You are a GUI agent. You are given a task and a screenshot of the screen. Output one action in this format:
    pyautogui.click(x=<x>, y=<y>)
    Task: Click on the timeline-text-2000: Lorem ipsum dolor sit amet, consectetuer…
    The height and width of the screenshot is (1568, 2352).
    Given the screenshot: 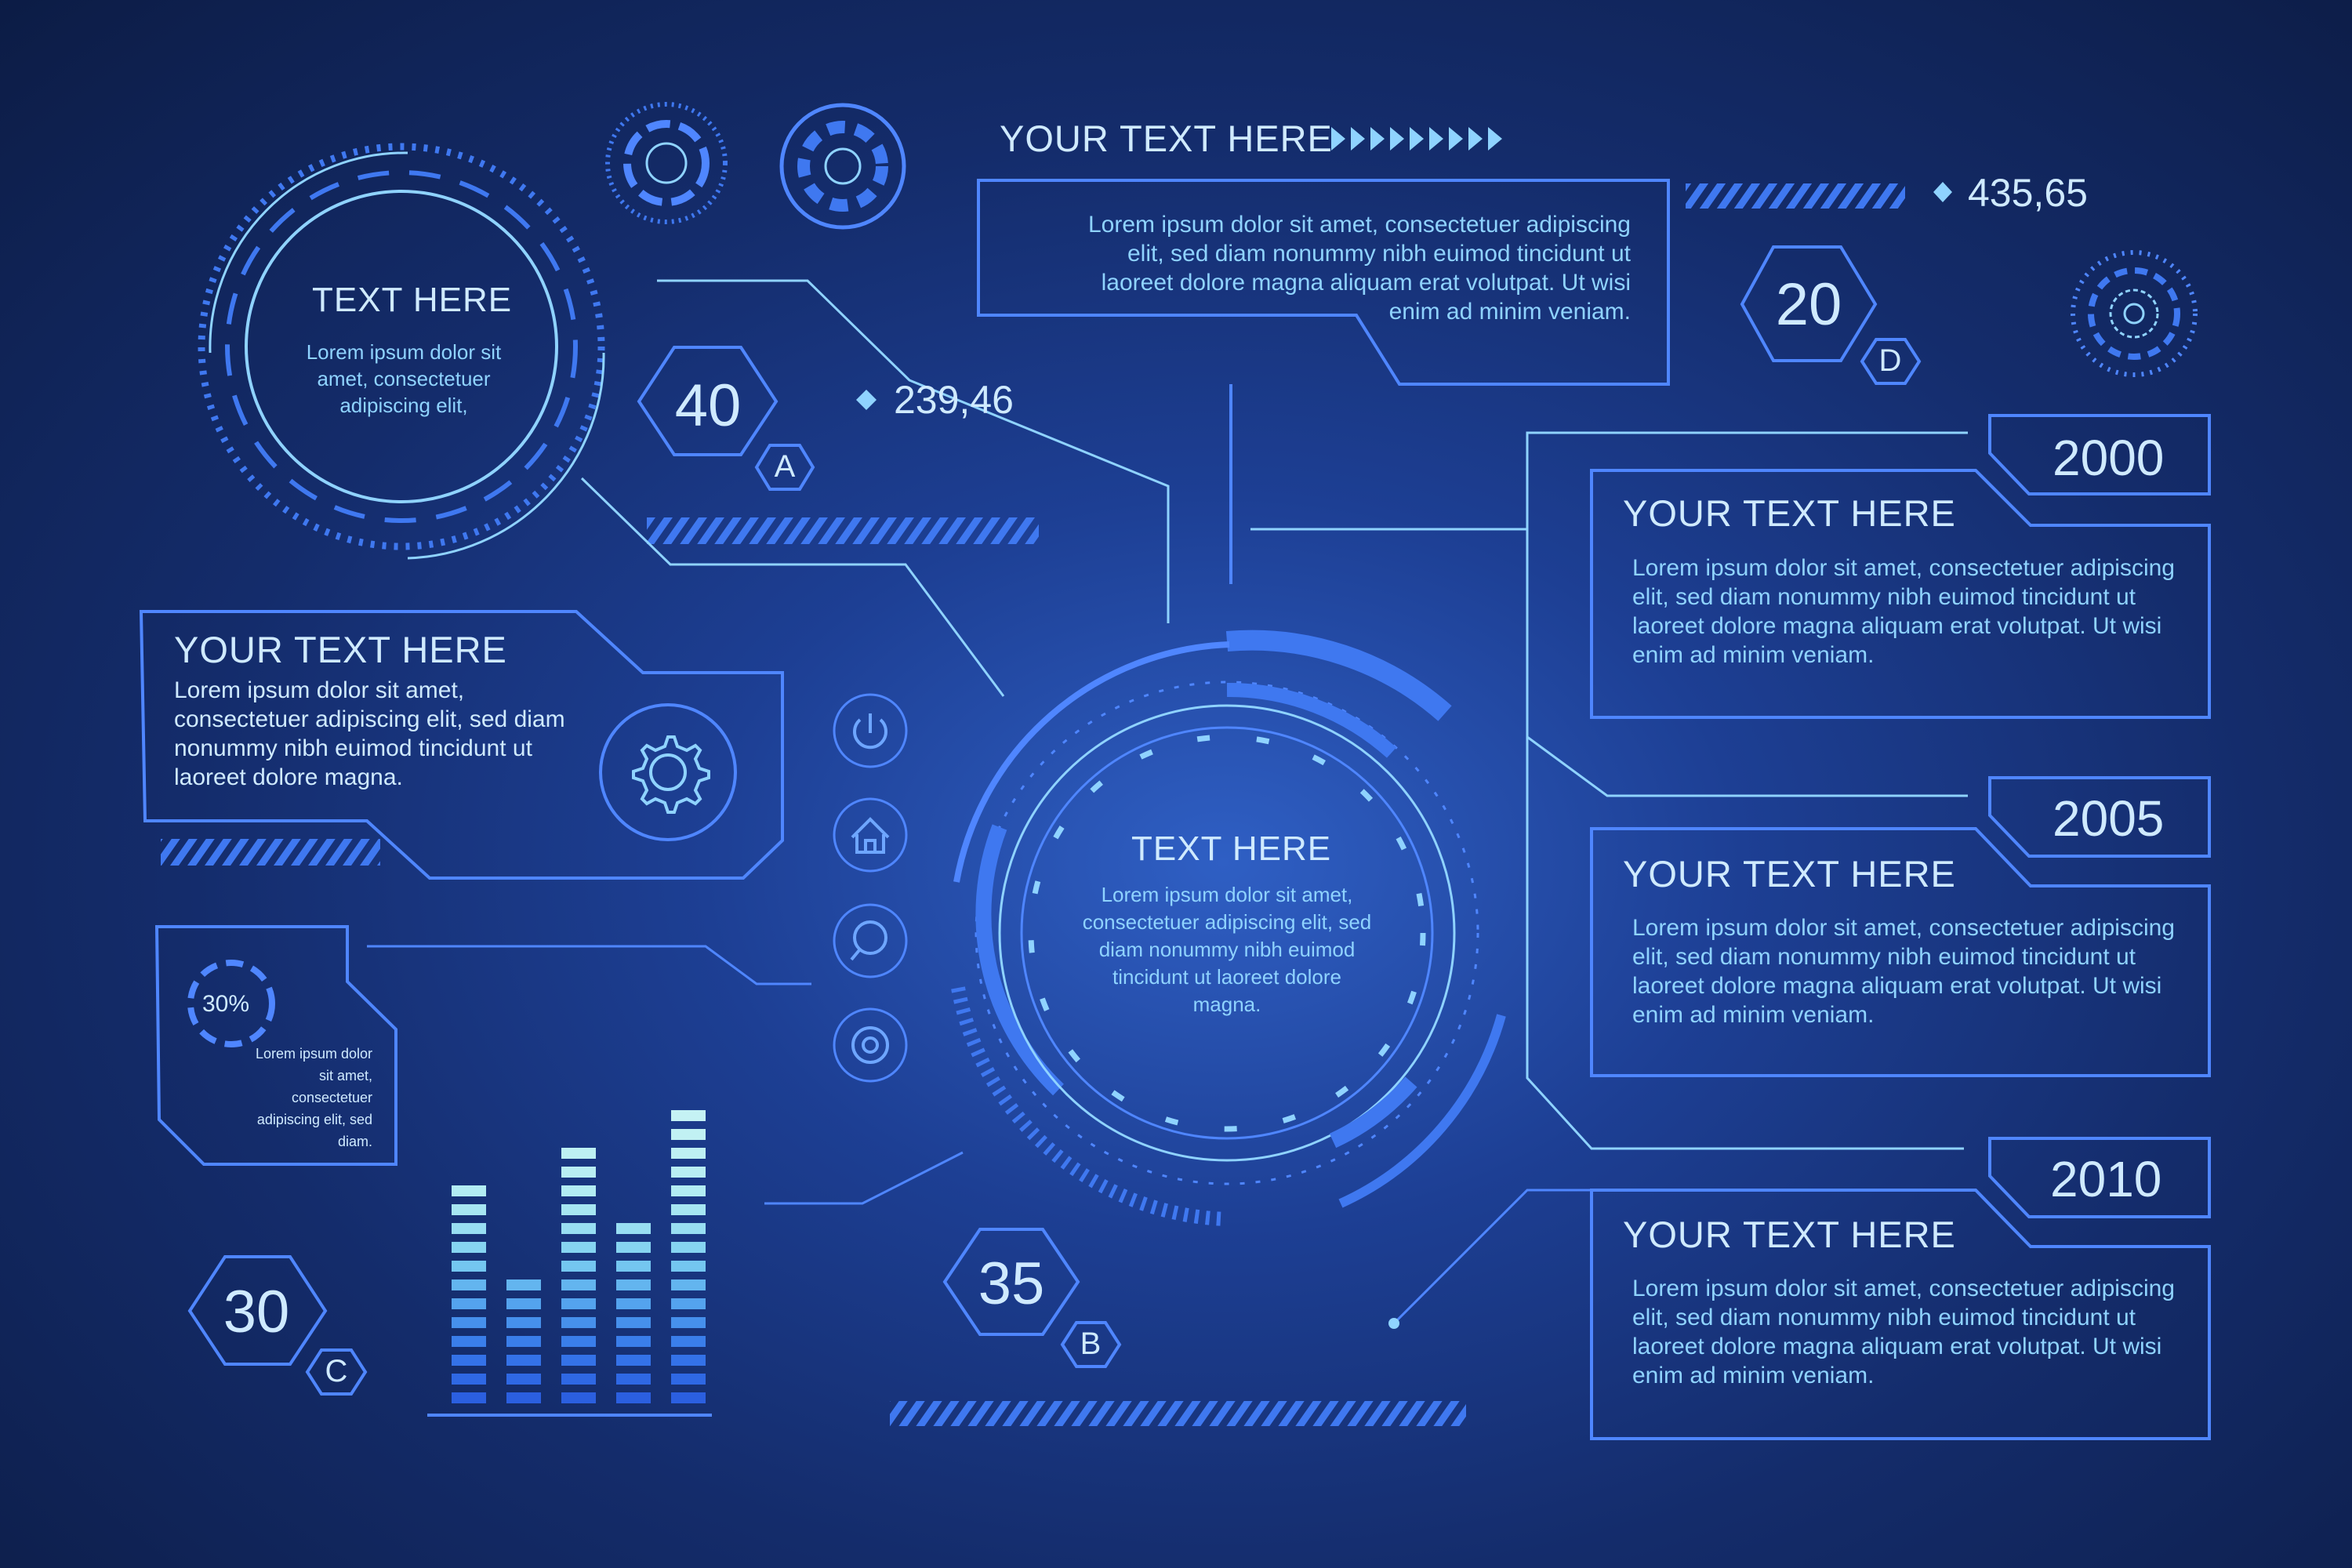 What is the action you would take?
    pyautogui.click(x=1903, y=611)
    